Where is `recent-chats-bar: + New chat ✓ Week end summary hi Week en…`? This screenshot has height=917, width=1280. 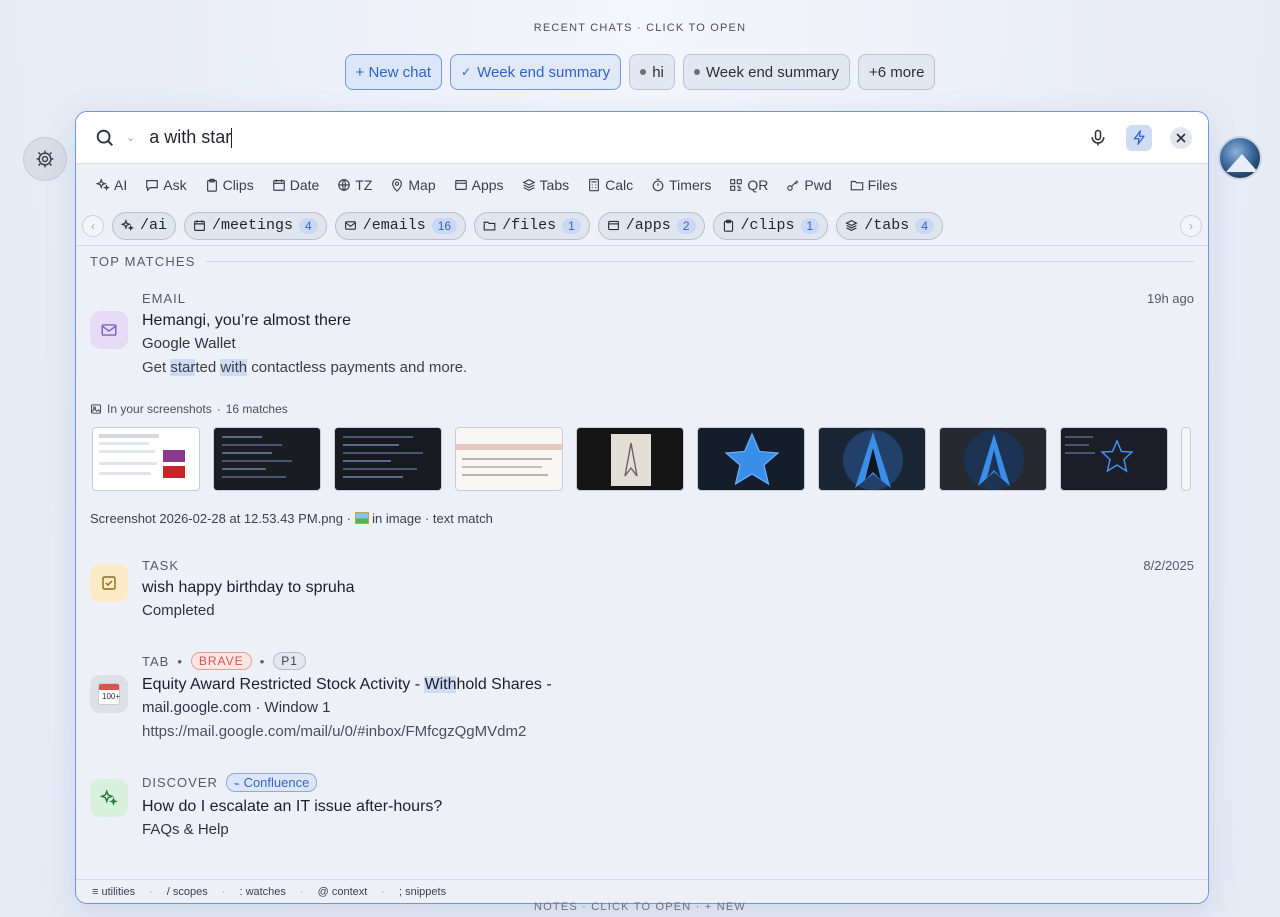
recent-chats-bar: + New chat ✓ Week end summary hi Week en… is located at coordinates (640, 72).